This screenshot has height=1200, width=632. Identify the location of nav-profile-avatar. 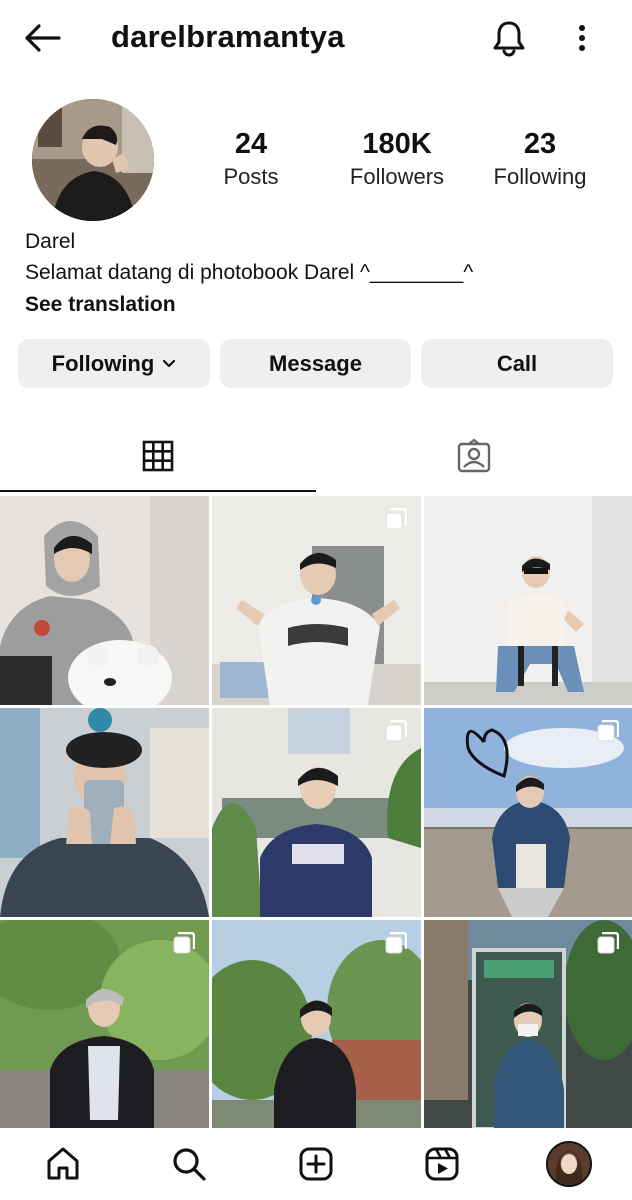
(569, 1164).